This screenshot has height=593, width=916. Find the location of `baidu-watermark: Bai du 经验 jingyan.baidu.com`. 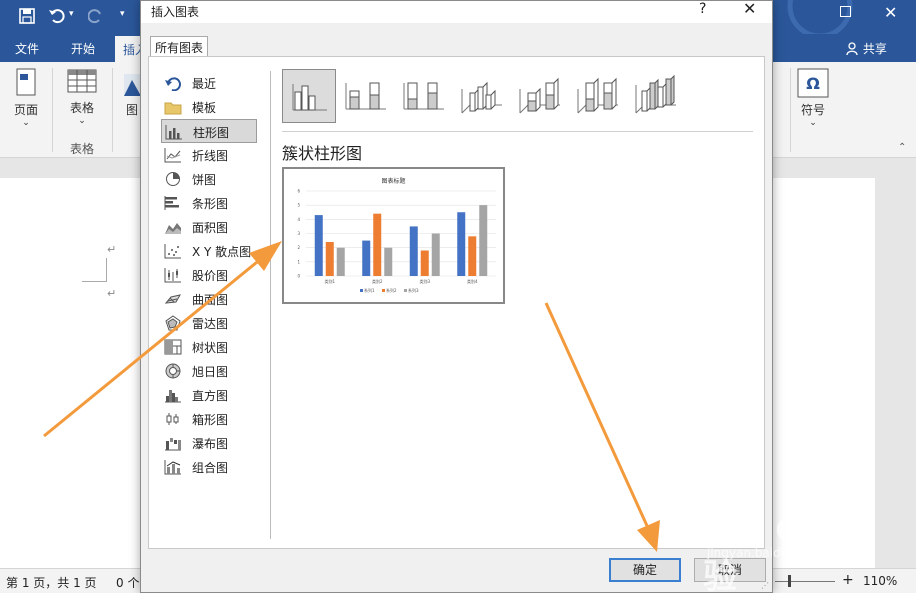

baidu-watermark: Bai du 经验 jingyan.baidu.com is located at coordinates (788, 544).